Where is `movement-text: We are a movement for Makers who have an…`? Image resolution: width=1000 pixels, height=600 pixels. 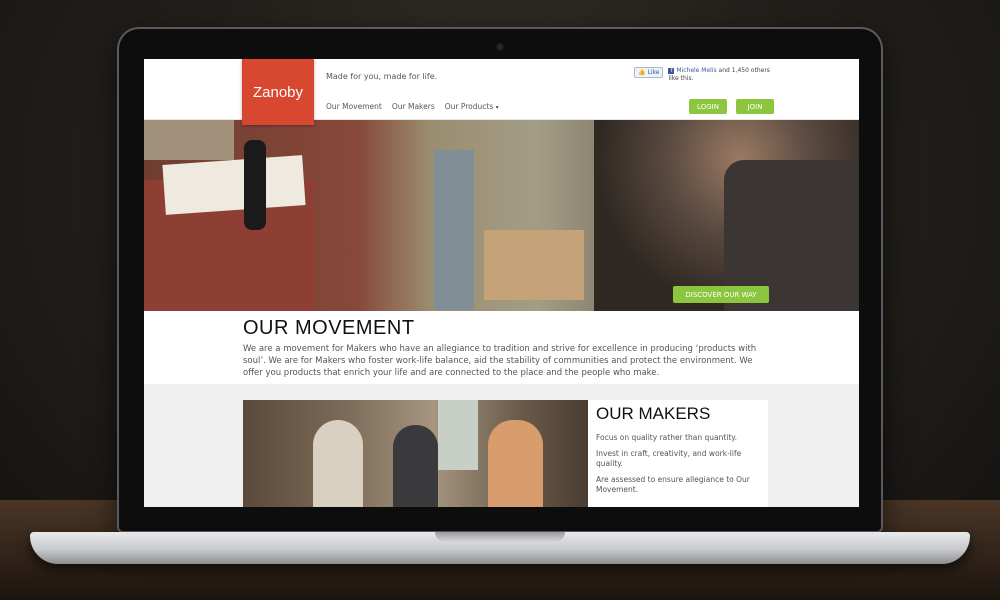
movement-text: We are a movement for Makers who have an… is located at coordinates (500, 361).